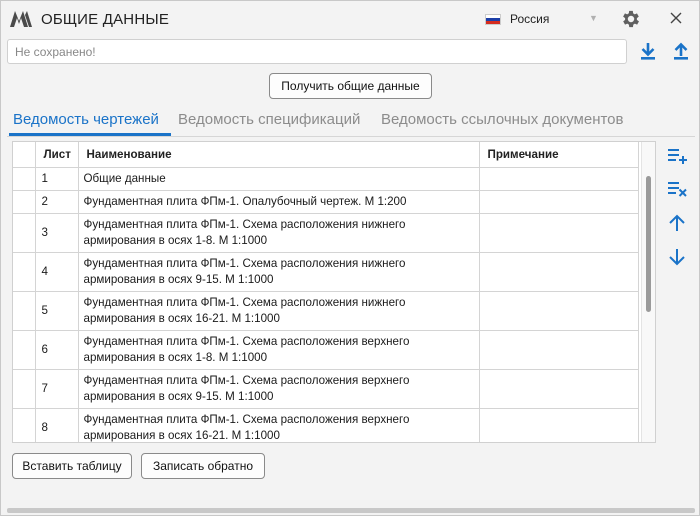 This screenshot has height=516, width=700. Describe the element at coordinates (350, 86) in the screenshot. I see `get-data-button: Получить общие данные` at that location.